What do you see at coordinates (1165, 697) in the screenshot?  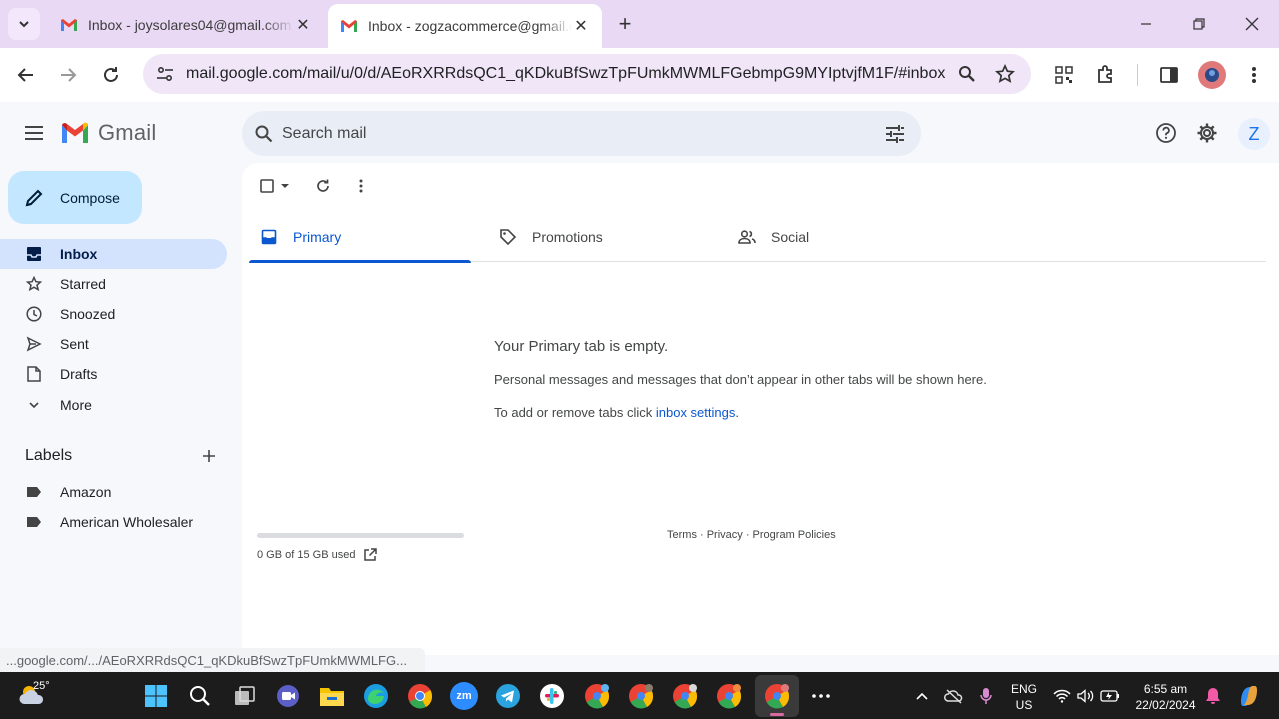 I see `clock: 6:55 am 22/02/2024` at bounding box center [1165, 697].